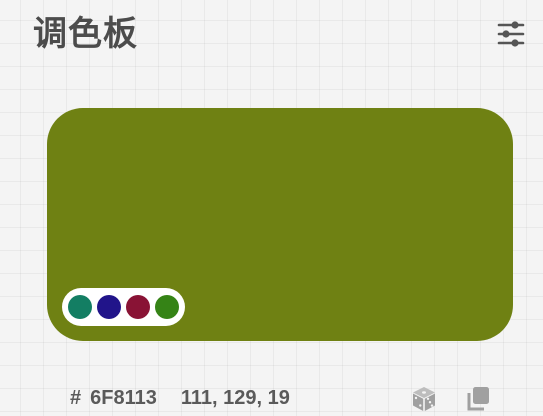  Describe the element at coordinates (76, 397) in the screenshot. I see `hex-hash-symbol: #` at that location.